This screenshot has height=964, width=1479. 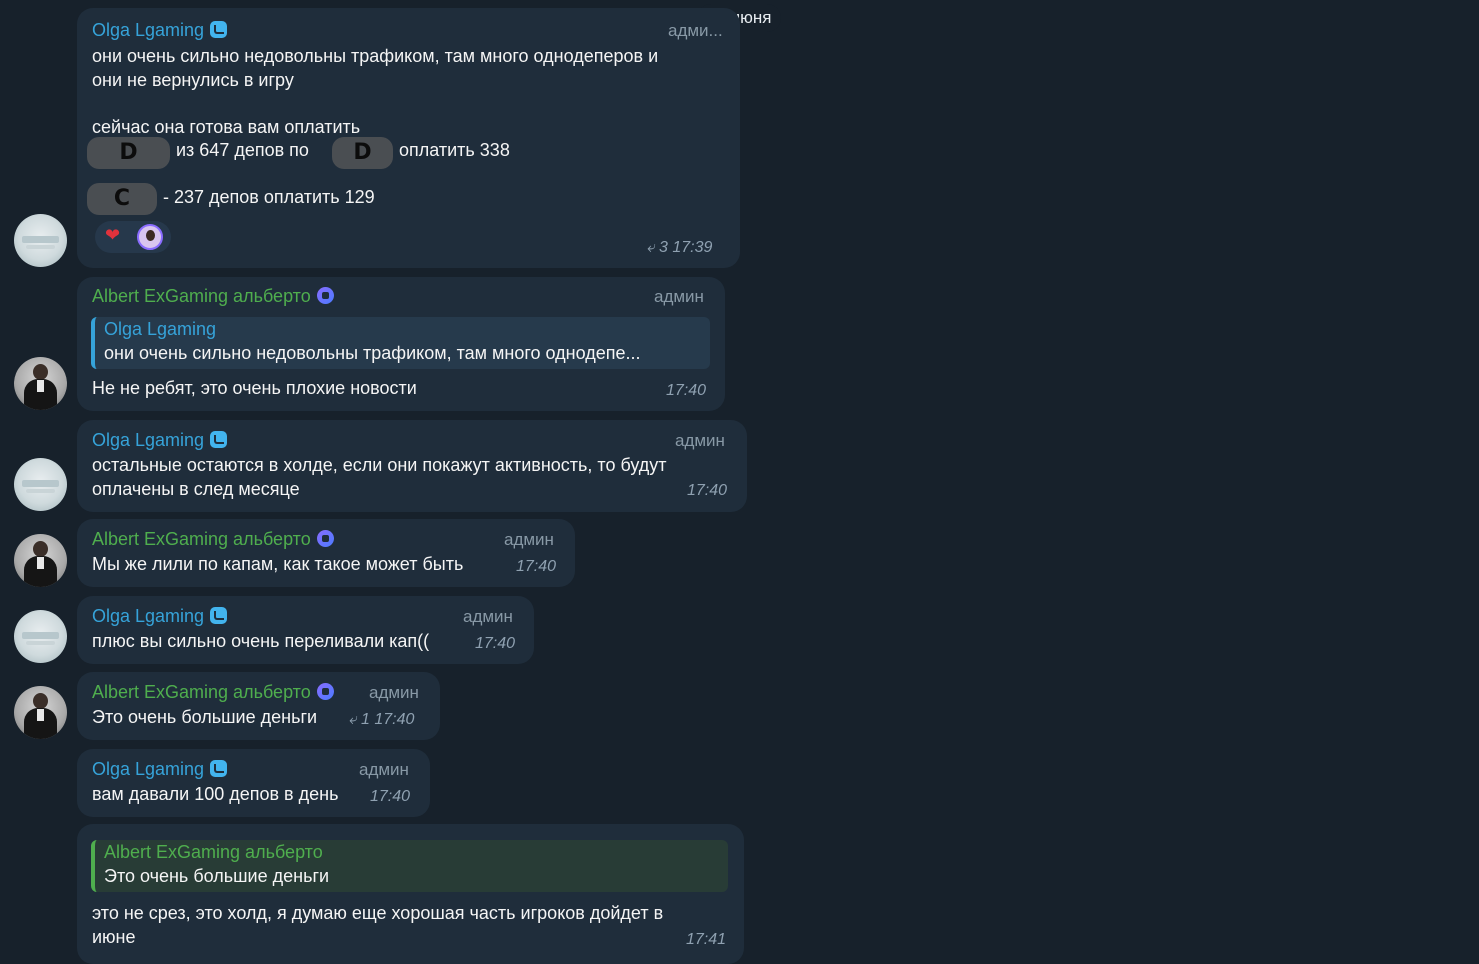 I want to click on message-text: оплатить 338, so click(x=454, y=150).